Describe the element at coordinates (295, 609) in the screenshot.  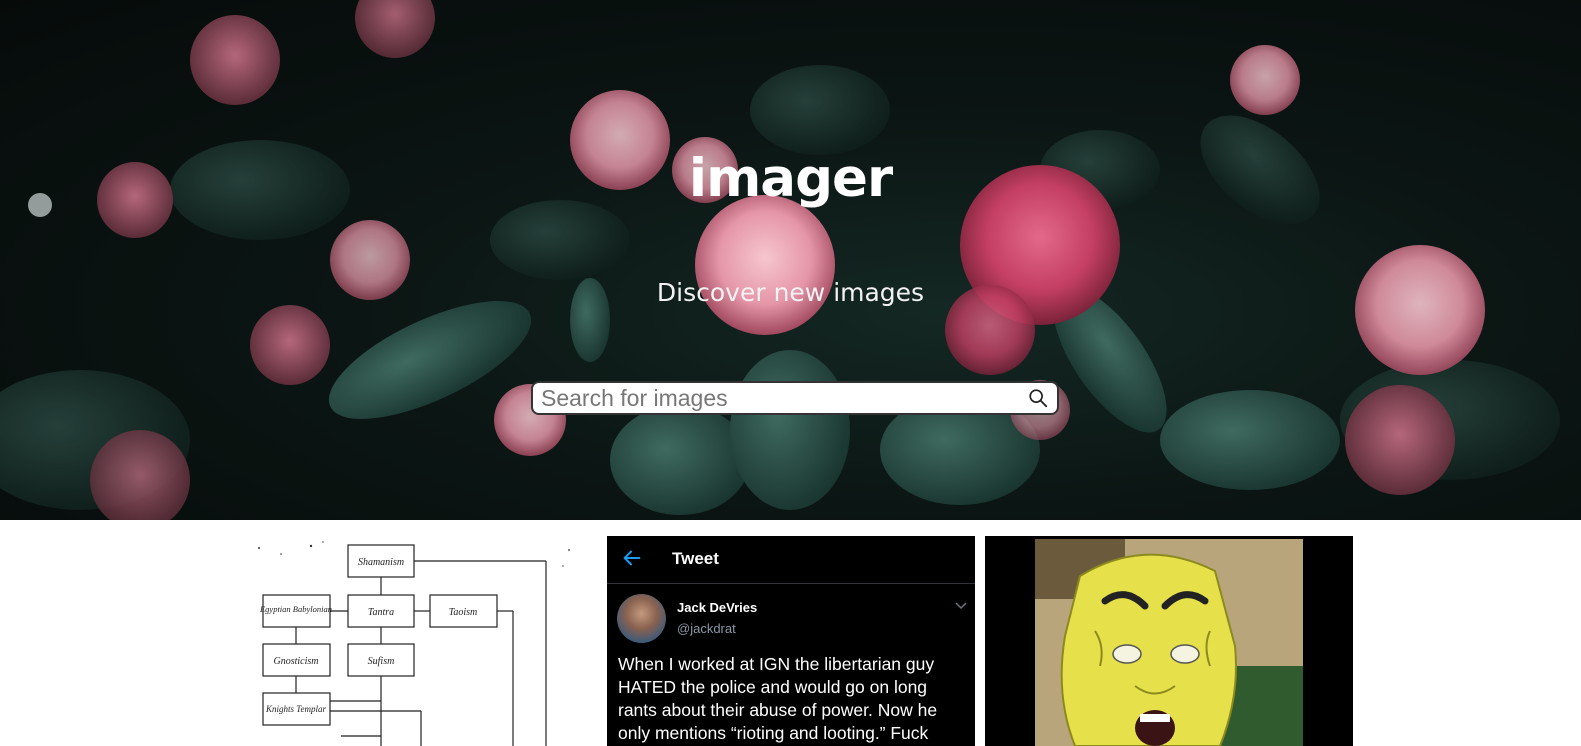
I see `diagram-box-egyptian: Egyptian Babylonian` at that location.